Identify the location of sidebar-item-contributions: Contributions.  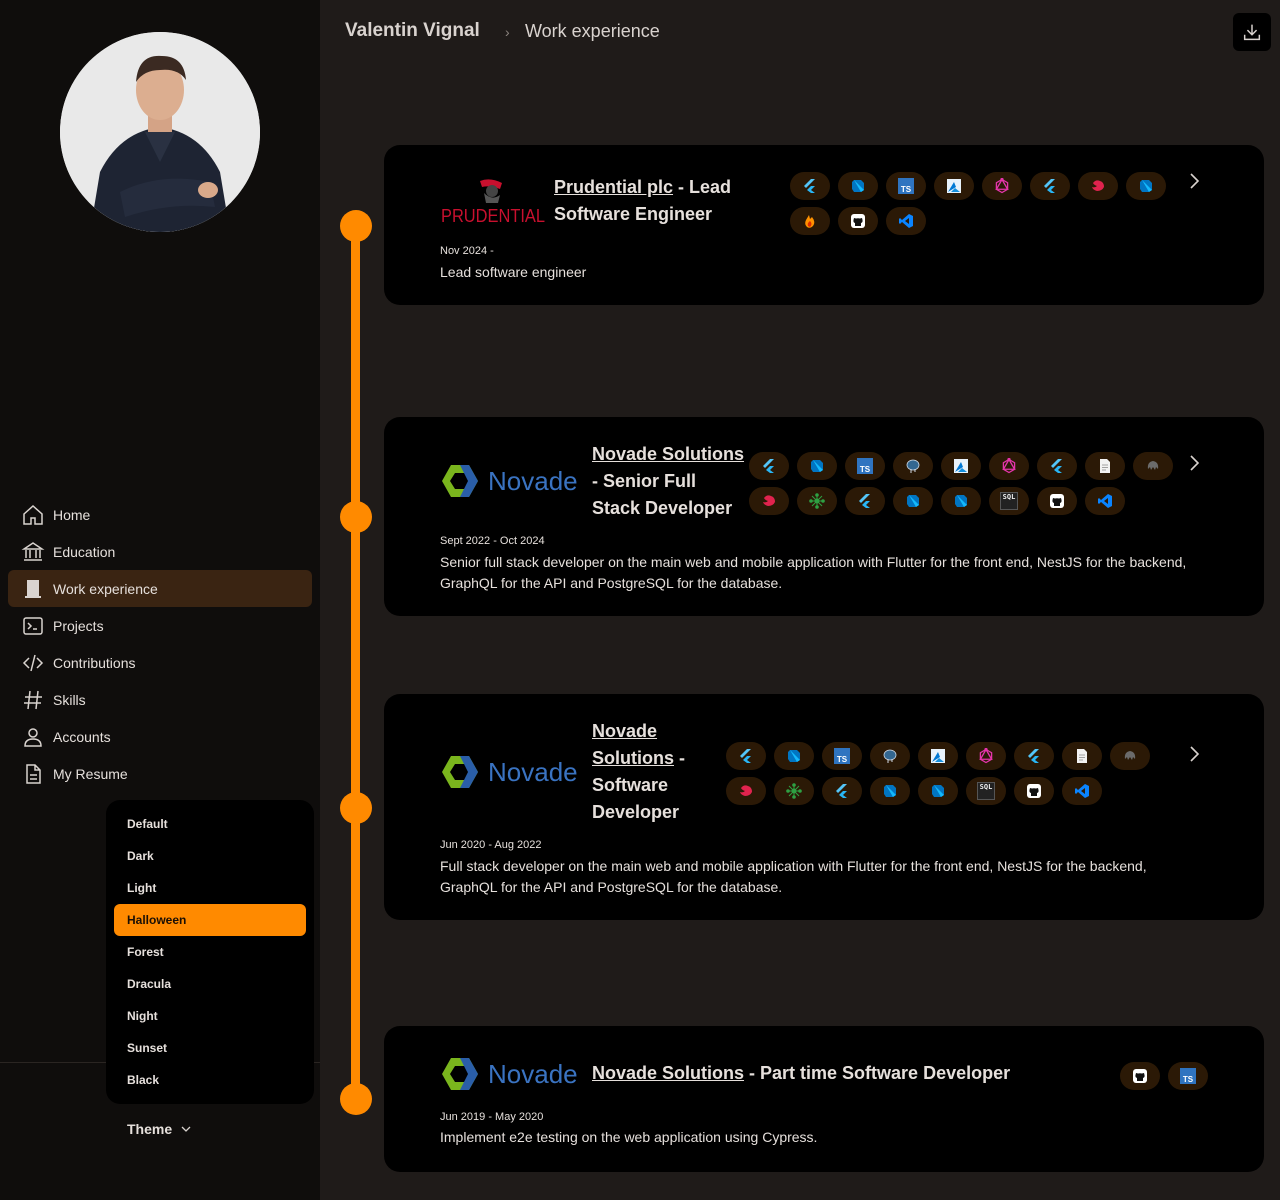
(160, 662).